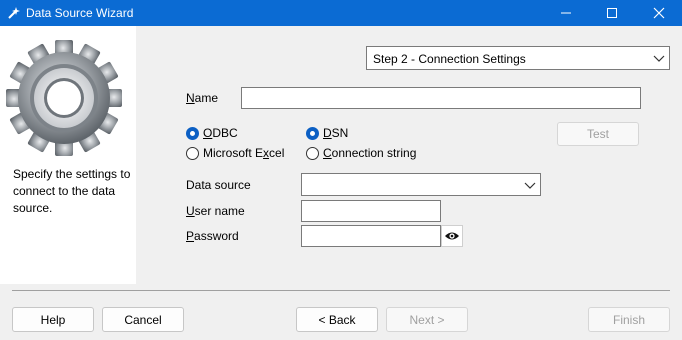  Describe the element at coordinates (212, 236) in the screenshot. I see `password-label: Password` at that location.